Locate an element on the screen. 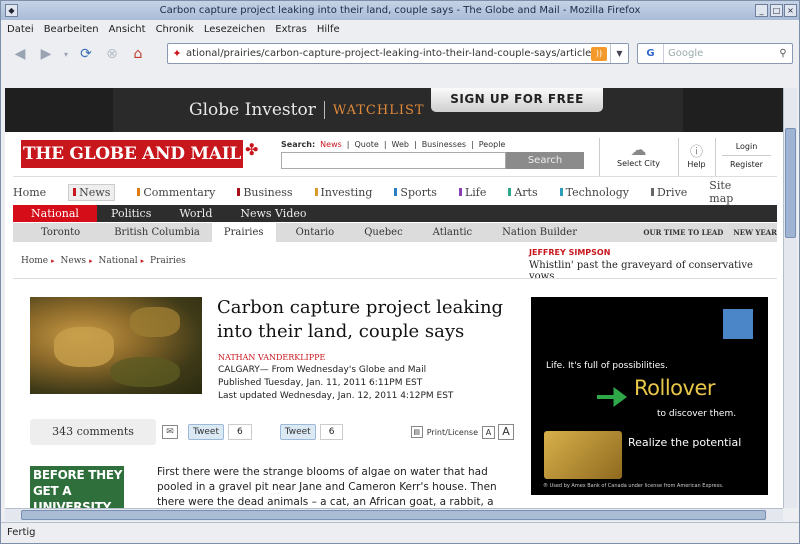  subnav-news-video: News Video is located at coordinates (273, 213).